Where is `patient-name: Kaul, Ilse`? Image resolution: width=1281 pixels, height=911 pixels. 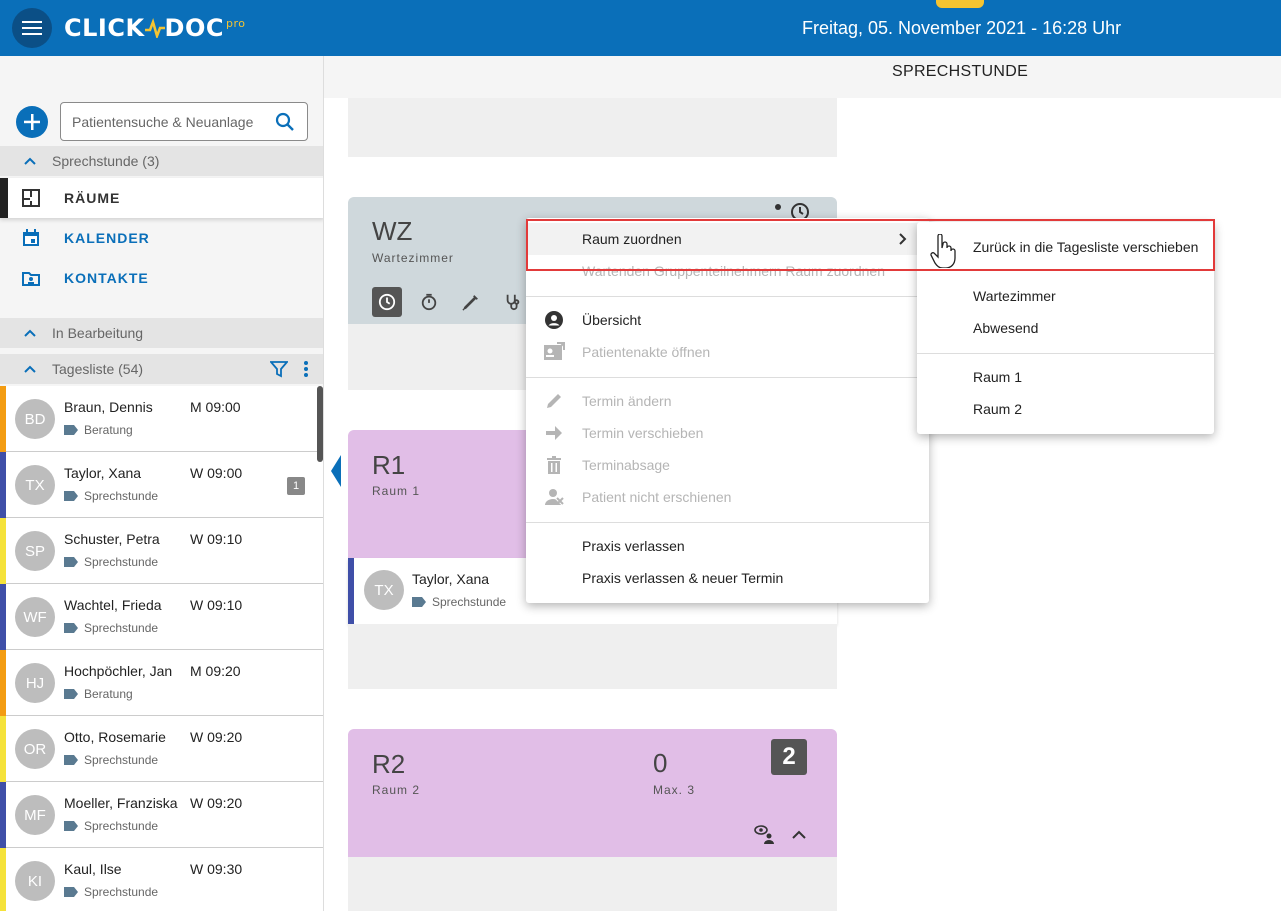
patient-name: Kaul, Ilse is located at coordinates (93, 869).